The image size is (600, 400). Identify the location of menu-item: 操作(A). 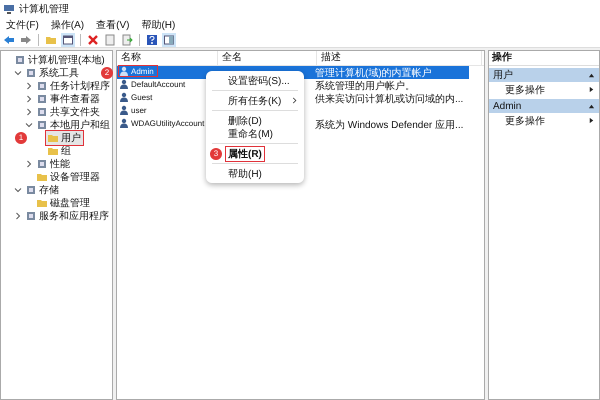
(68, 25).